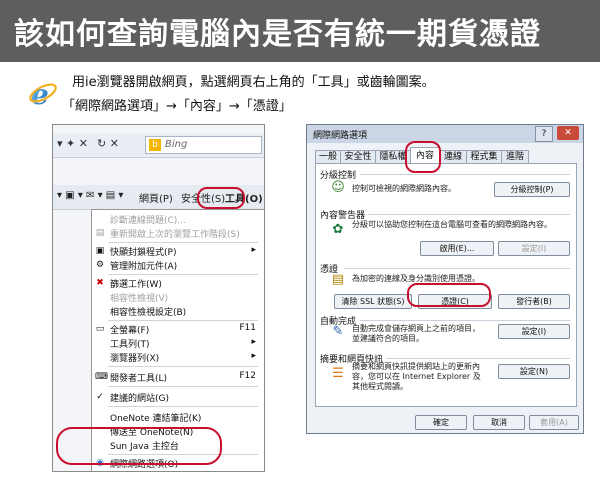  I want to click on refresh-icon: ↻ ✕, so click(108, 143).